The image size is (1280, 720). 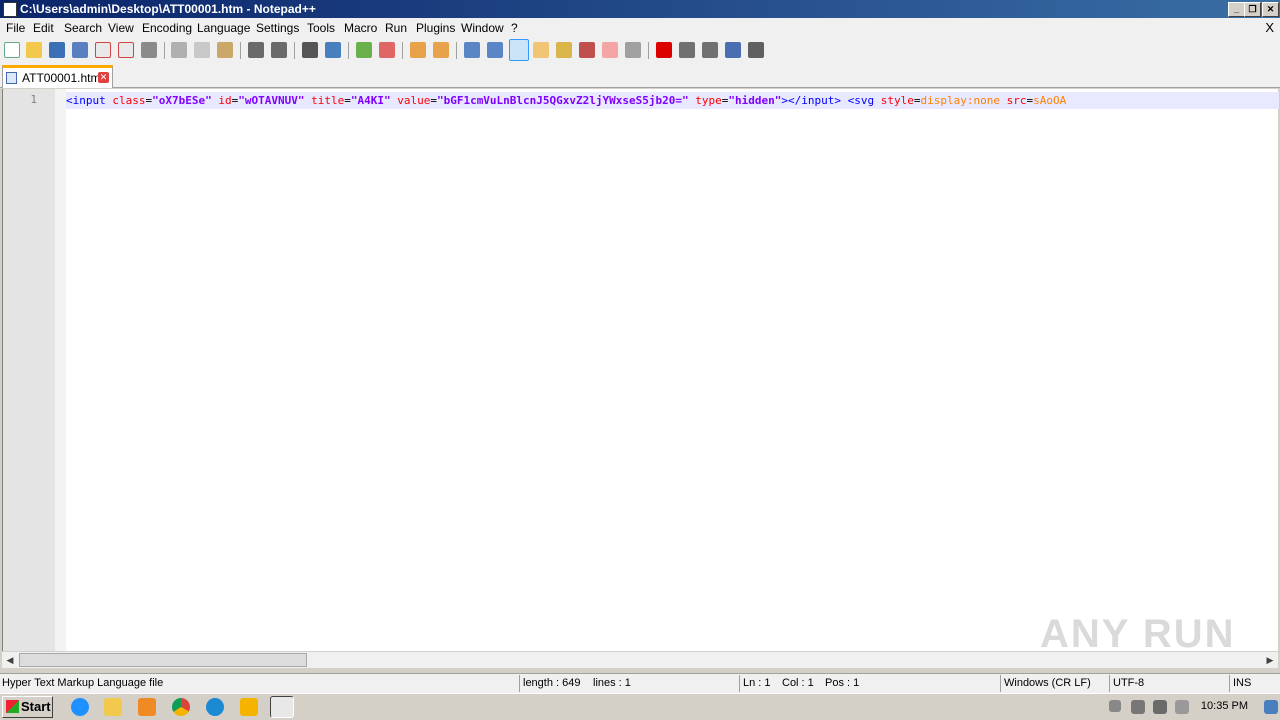 What do you see at coordinates (1160, 707) in the screenshot?
I see `network-icon` at bounding box center [1160, 707].